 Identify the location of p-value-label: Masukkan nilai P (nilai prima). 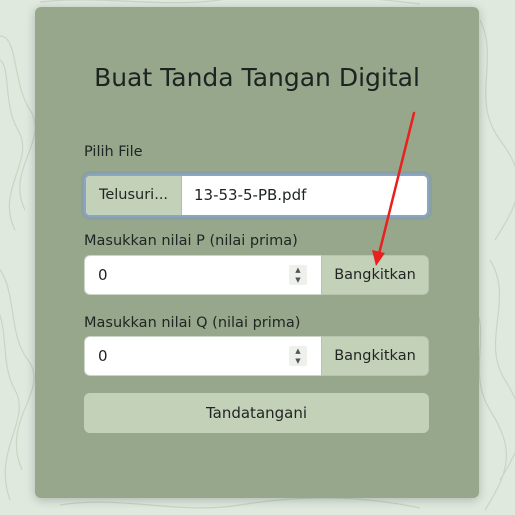
(191, 241).